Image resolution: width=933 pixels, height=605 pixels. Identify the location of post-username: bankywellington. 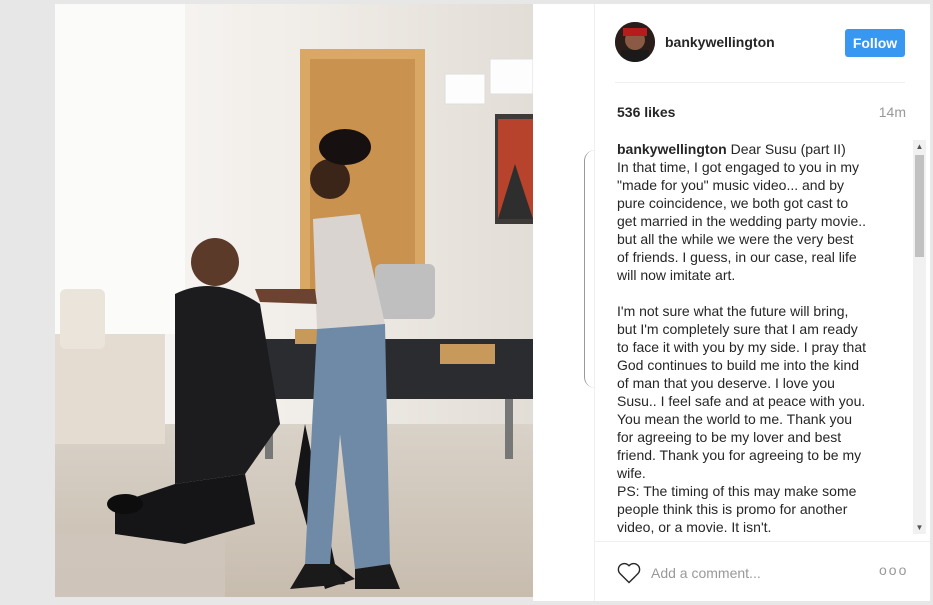
(720, 42).